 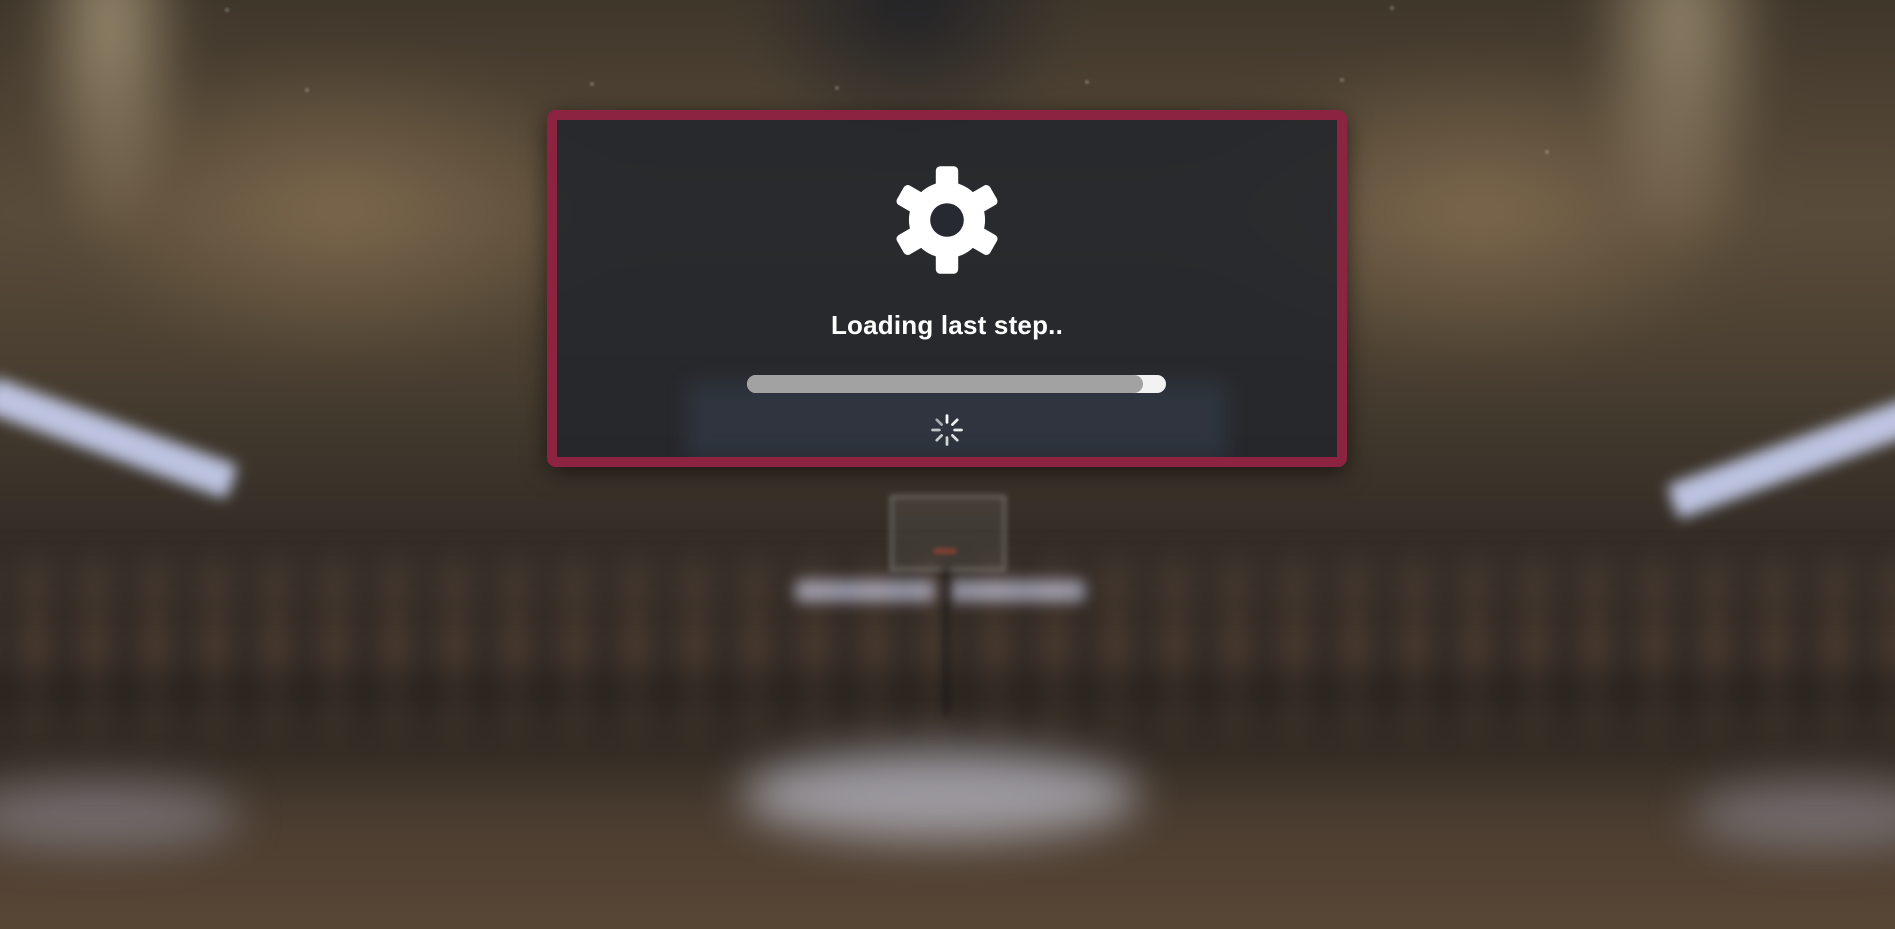 What do you see at coordinates (946, 640) in the screenshot?
I see `basketball-pole` at bounding box center [946, 640].